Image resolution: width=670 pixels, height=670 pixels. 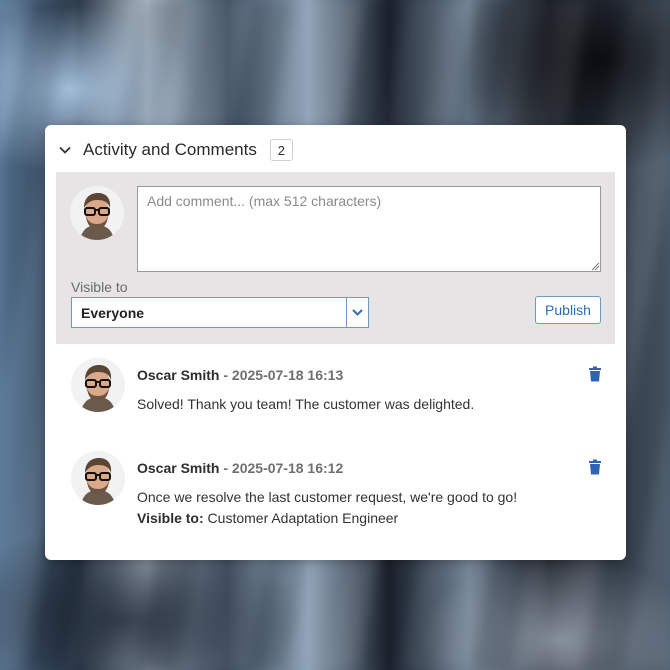 I want to click on comment-meta: Oscar Smith - 2025-07-18 16:13, so click(x=240, y=375).